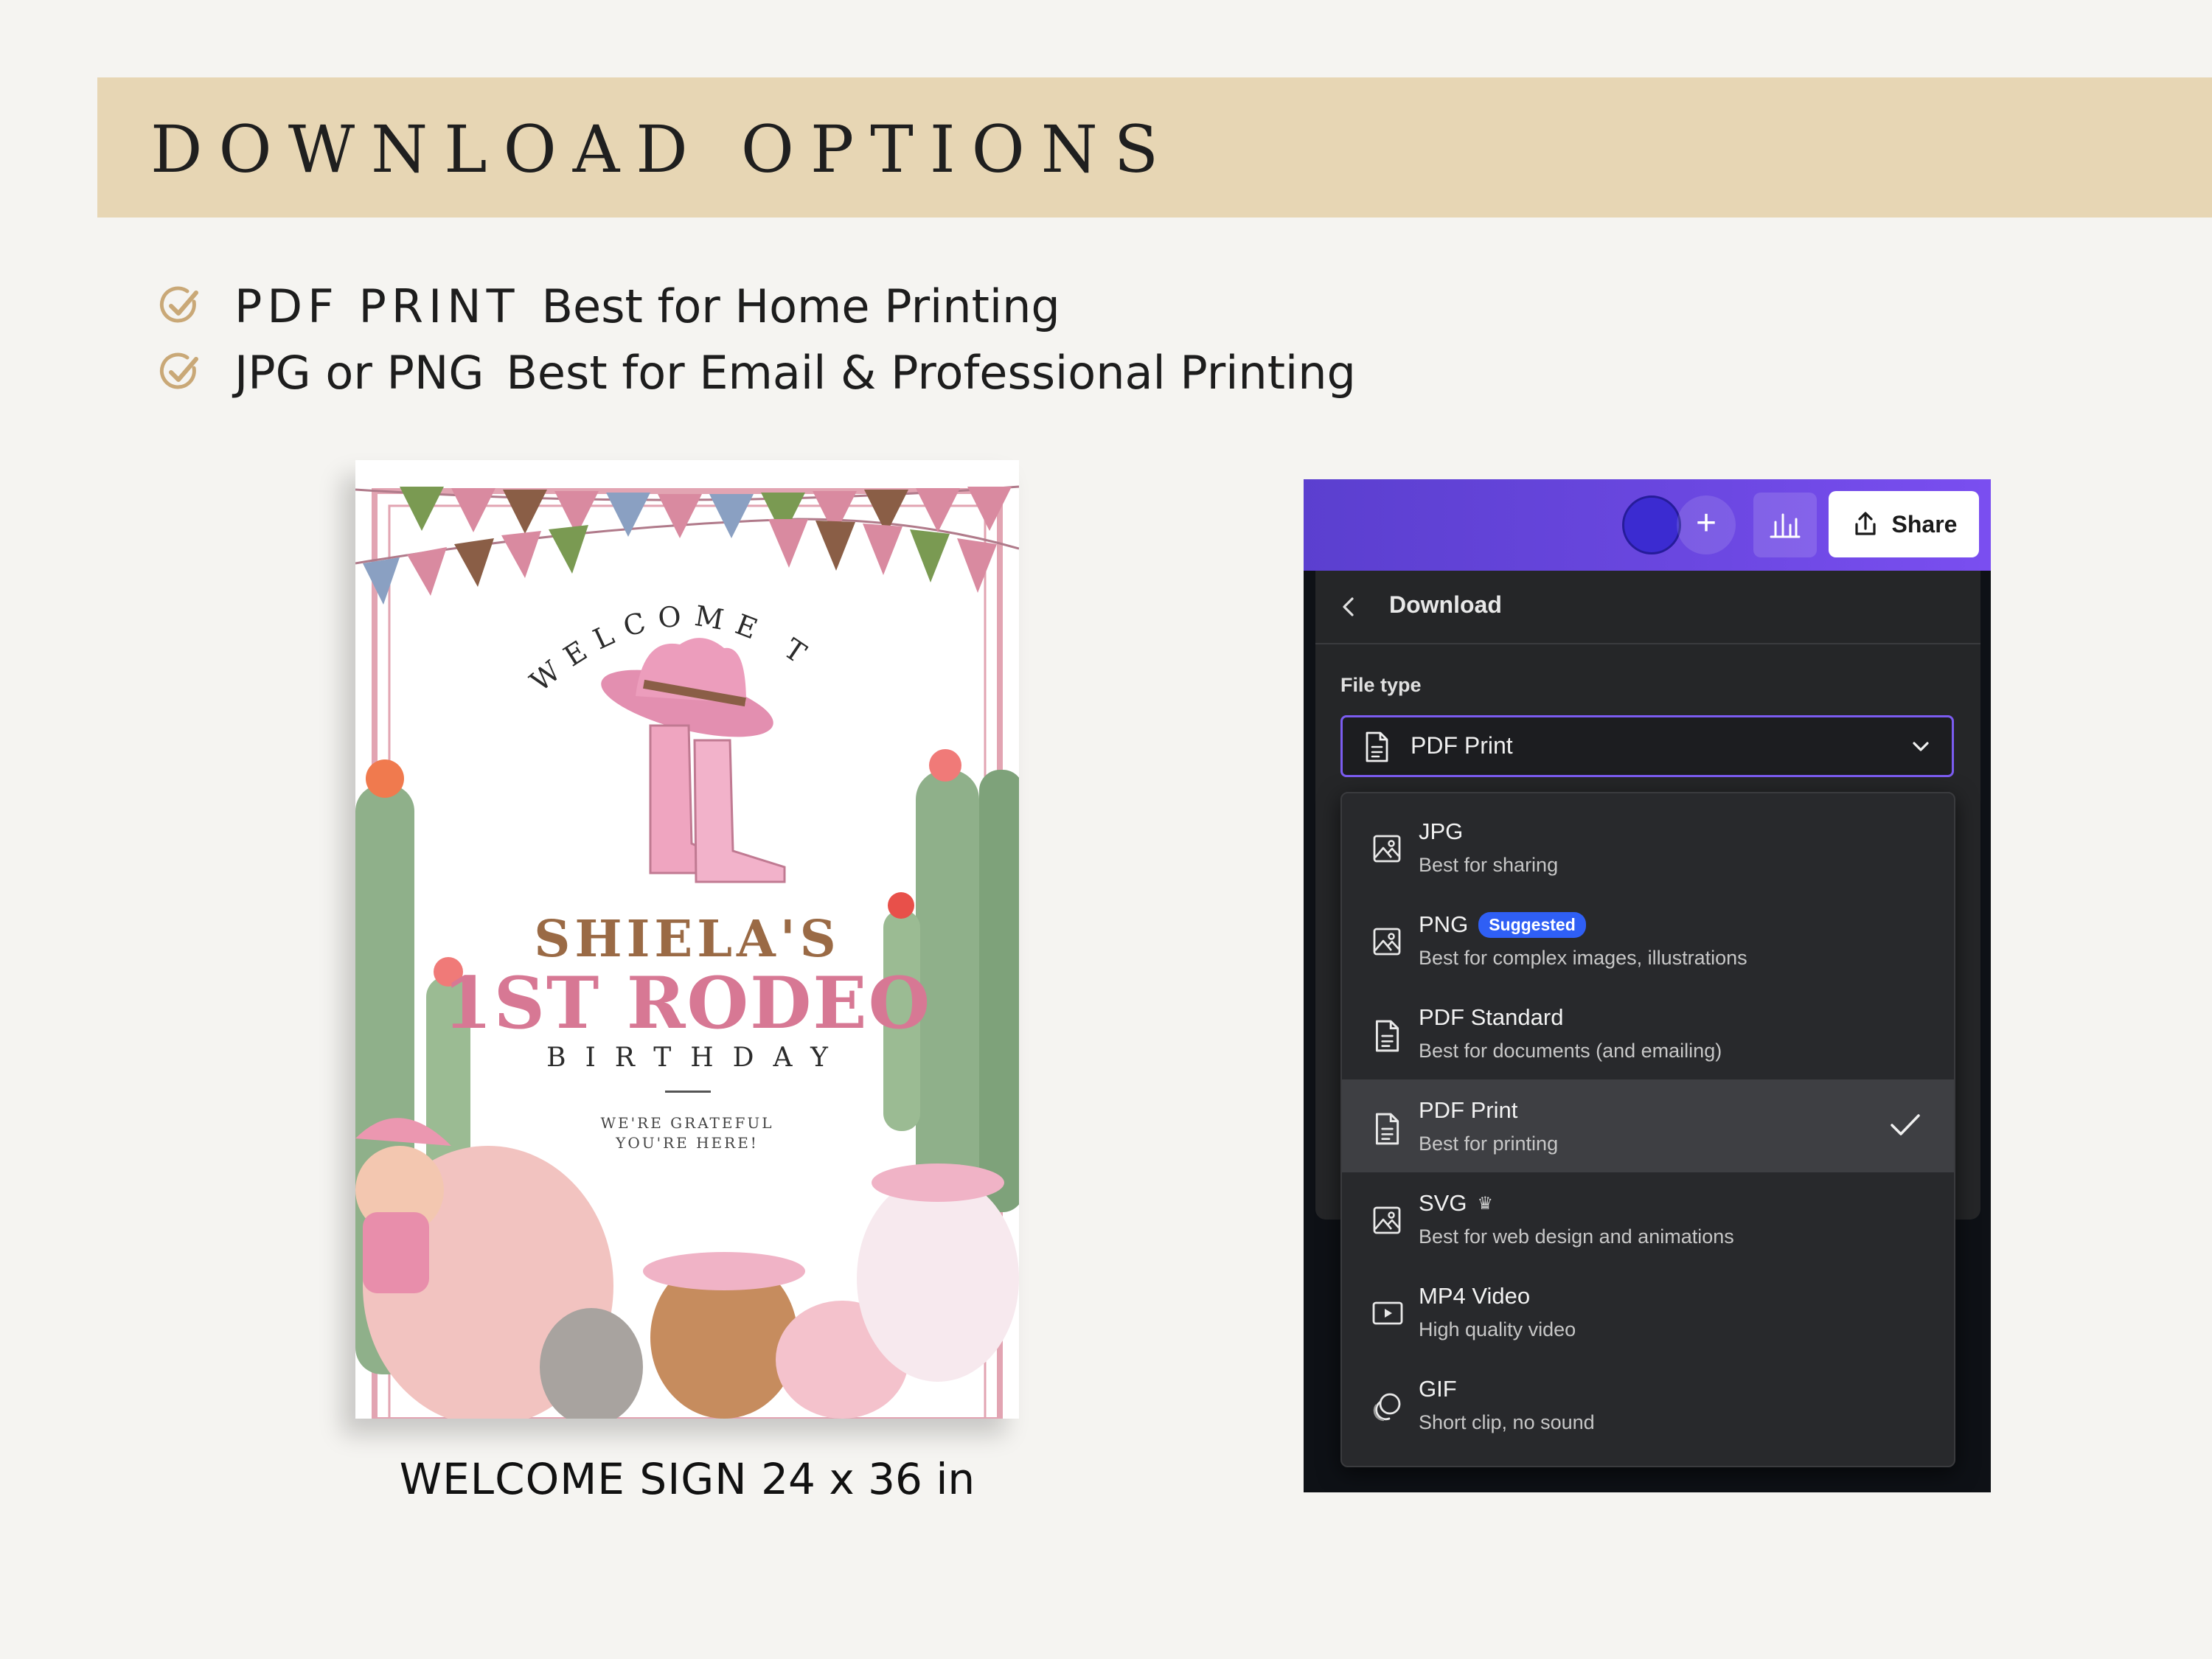 The height and width of the screenshot is (1659, 2212). I want to click on option-title: PNG Suggested, so click(1502, 924).